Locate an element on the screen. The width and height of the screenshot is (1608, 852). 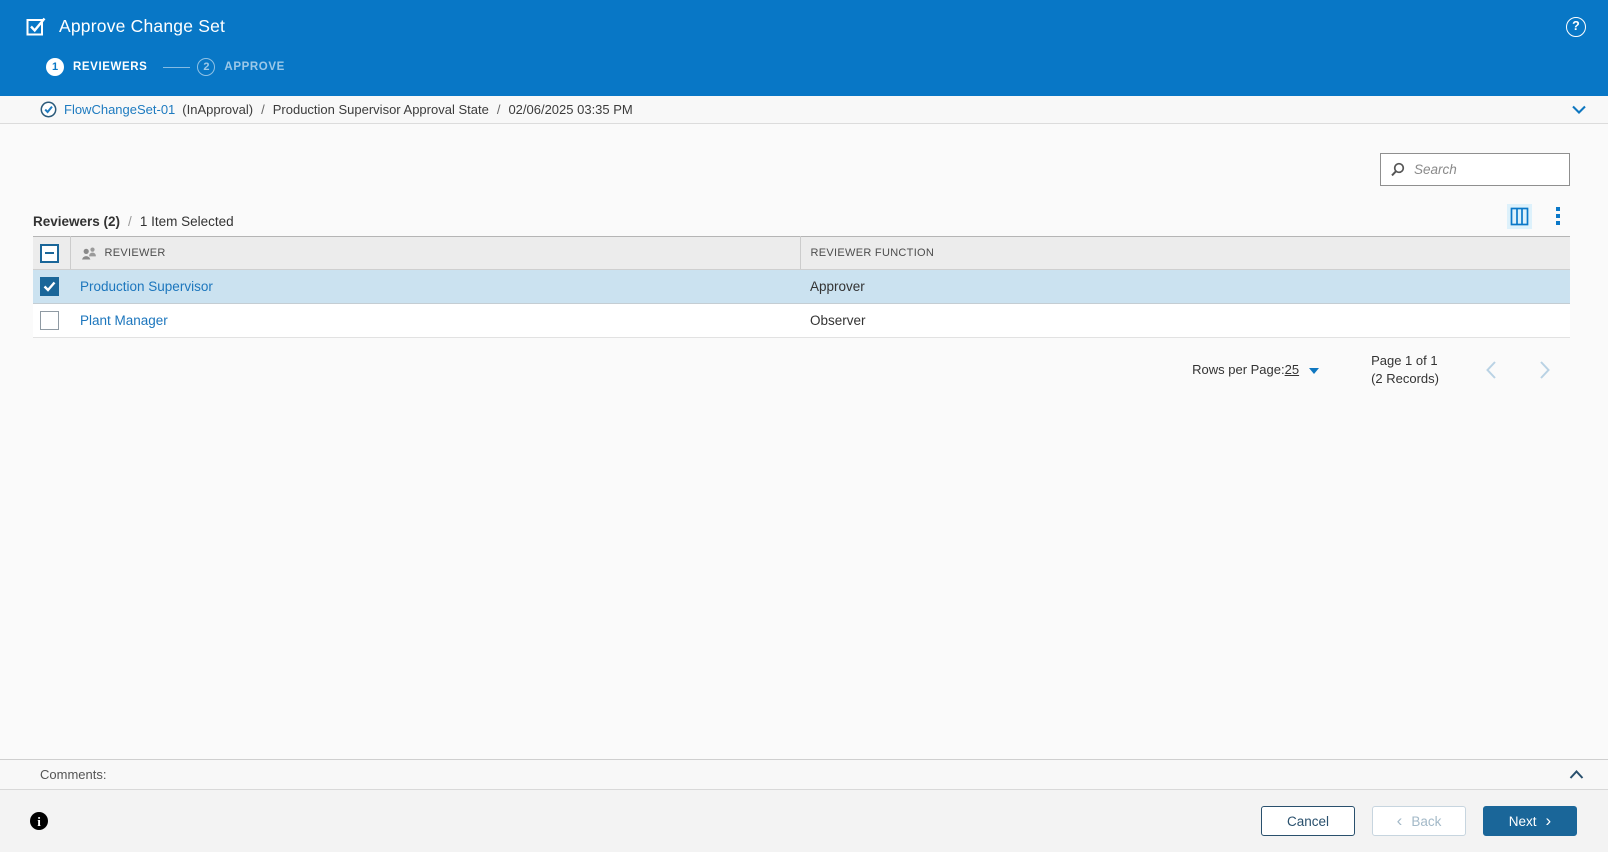
search-icon is located at coordinates (1398, 169).